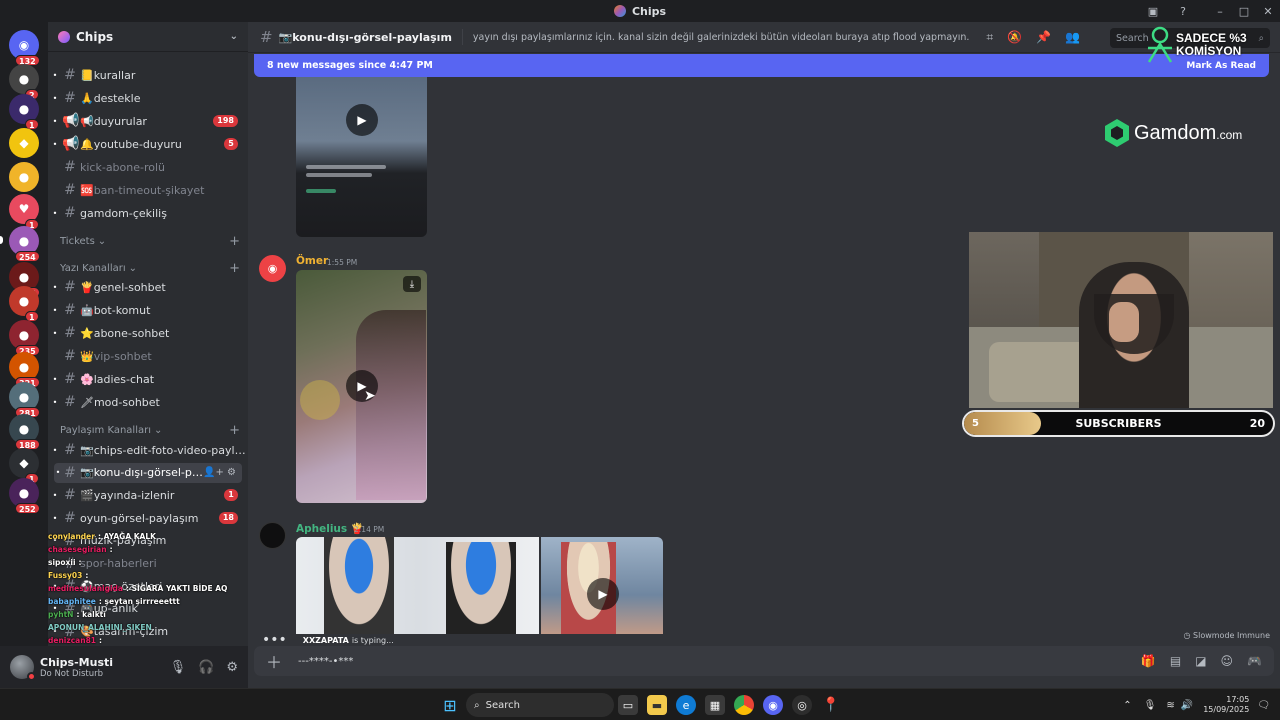  What do you see at coordinates (764, 661) in the screenshot?
I see `message-composer: ＋ ---****-•*** 🎁 ▤ ◪ ☺ 🎮` at bounding box center [764, 661].